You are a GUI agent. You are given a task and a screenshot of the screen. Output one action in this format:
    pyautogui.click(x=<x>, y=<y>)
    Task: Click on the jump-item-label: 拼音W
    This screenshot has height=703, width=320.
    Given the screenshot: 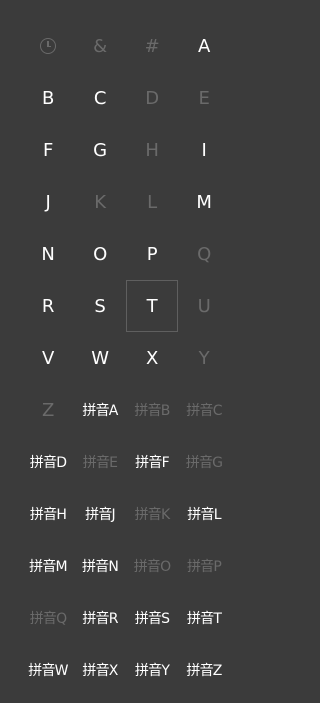 What is the action you would take?
    pyautogui.click(x=48, y=671)
    